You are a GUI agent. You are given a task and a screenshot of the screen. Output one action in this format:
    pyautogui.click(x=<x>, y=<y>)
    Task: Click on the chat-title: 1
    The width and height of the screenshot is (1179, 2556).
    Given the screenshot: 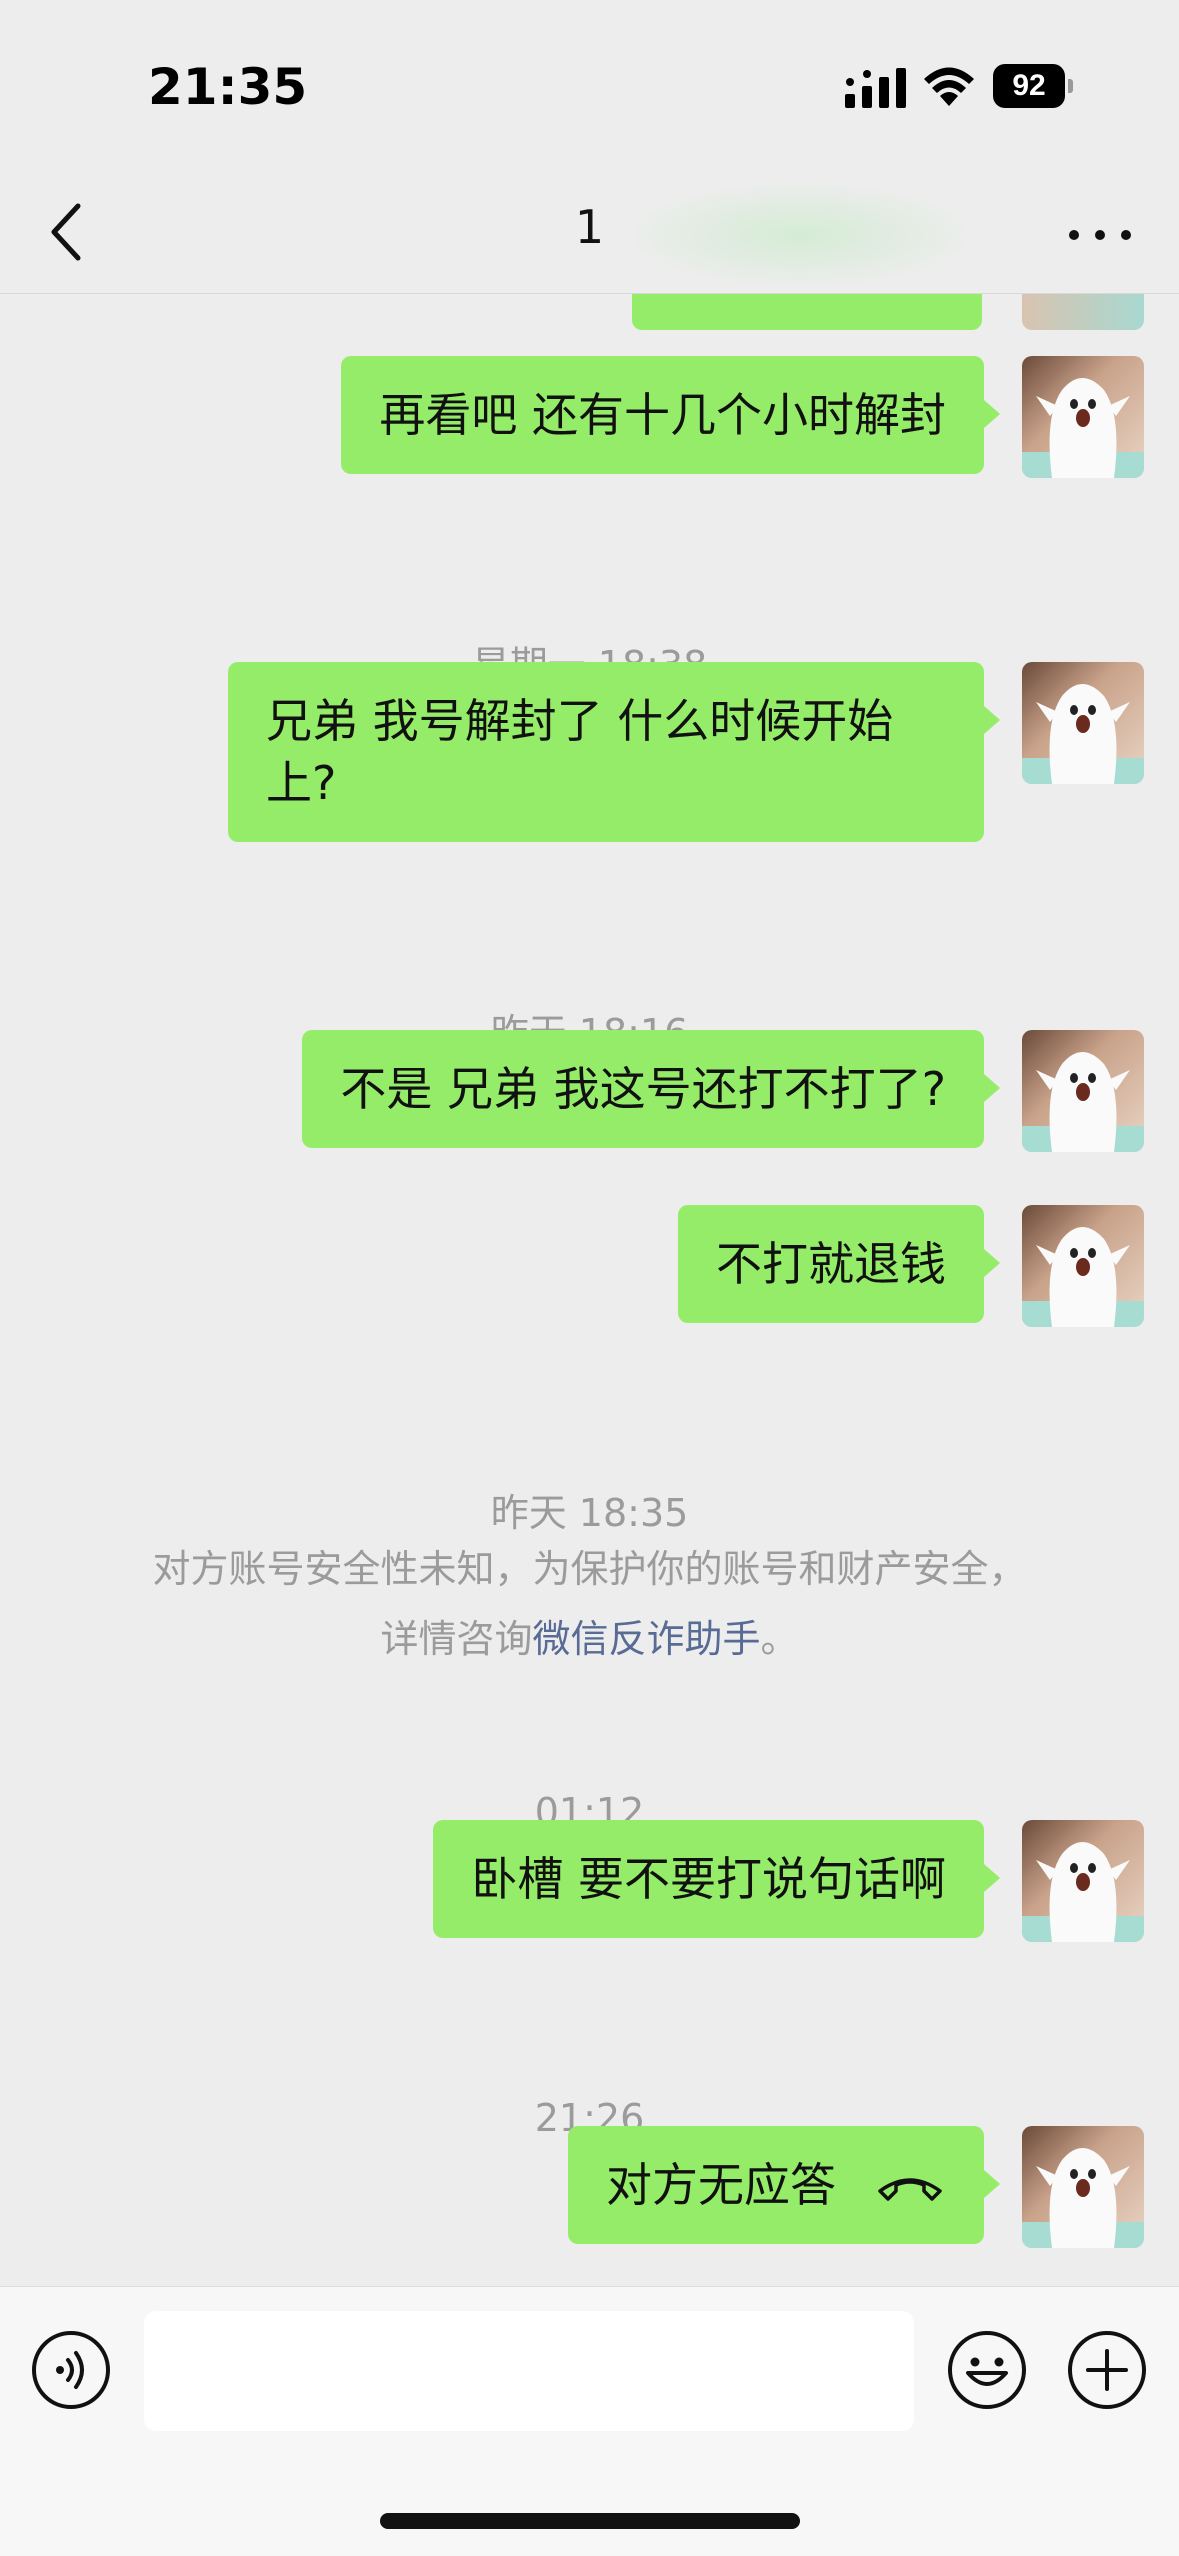 What is the action you would take?
    pyautogui.click(x=589, y=227)
    